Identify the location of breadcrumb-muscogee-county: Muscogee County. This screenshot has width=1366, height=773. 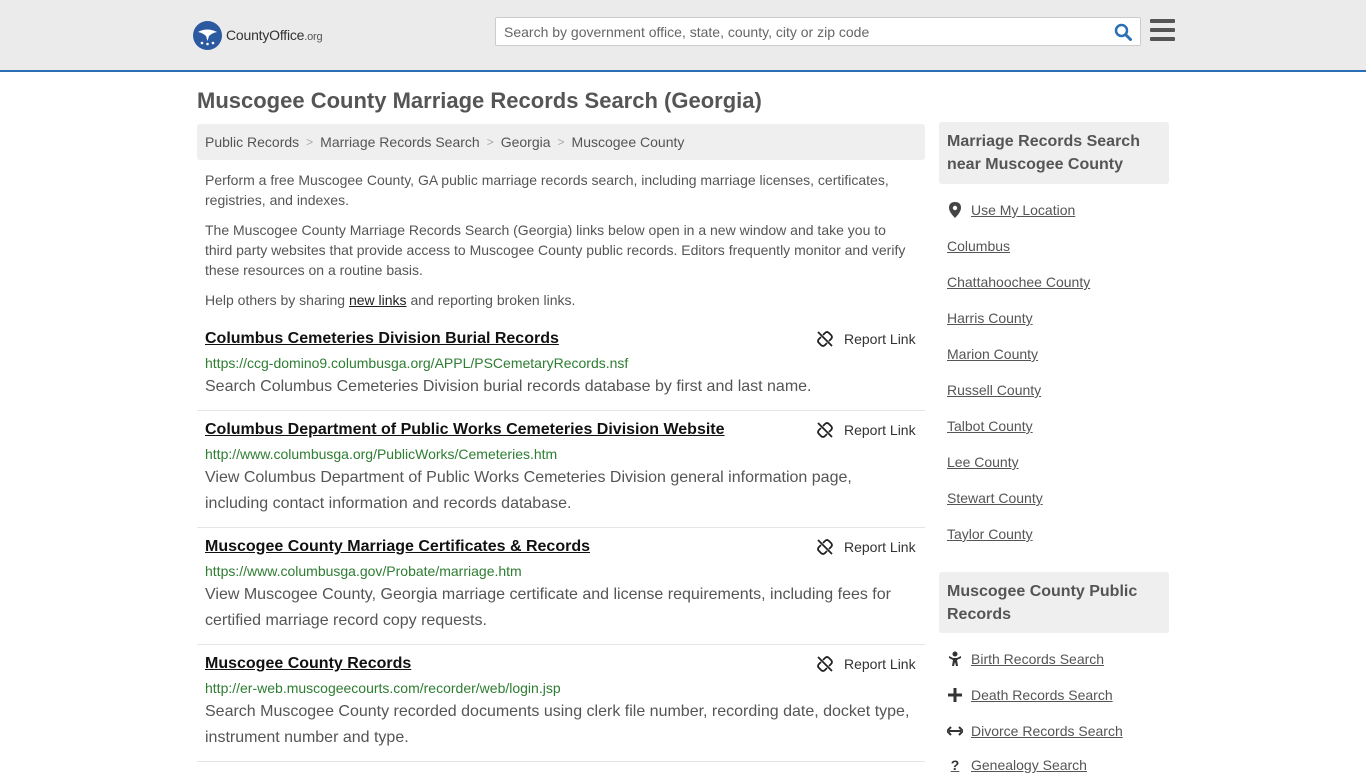
(628, 142).